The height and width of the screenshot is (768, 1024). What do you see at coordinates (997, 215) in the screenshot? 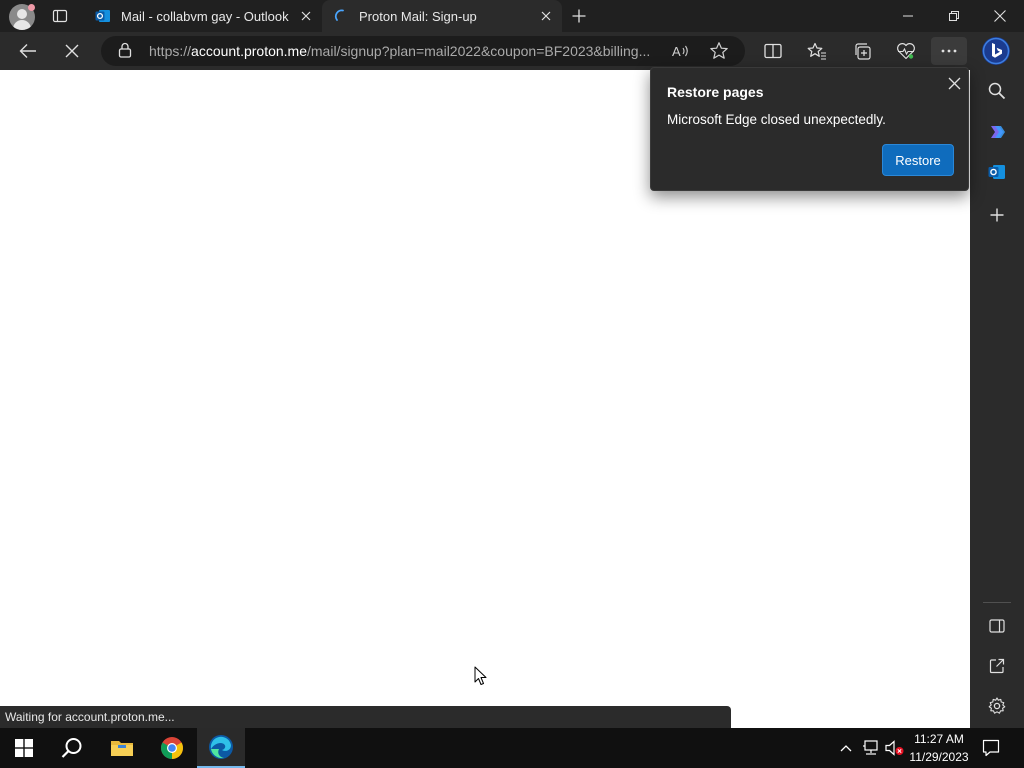
I see `add-sidebar-app-icon` at bounding box center [997, 215].